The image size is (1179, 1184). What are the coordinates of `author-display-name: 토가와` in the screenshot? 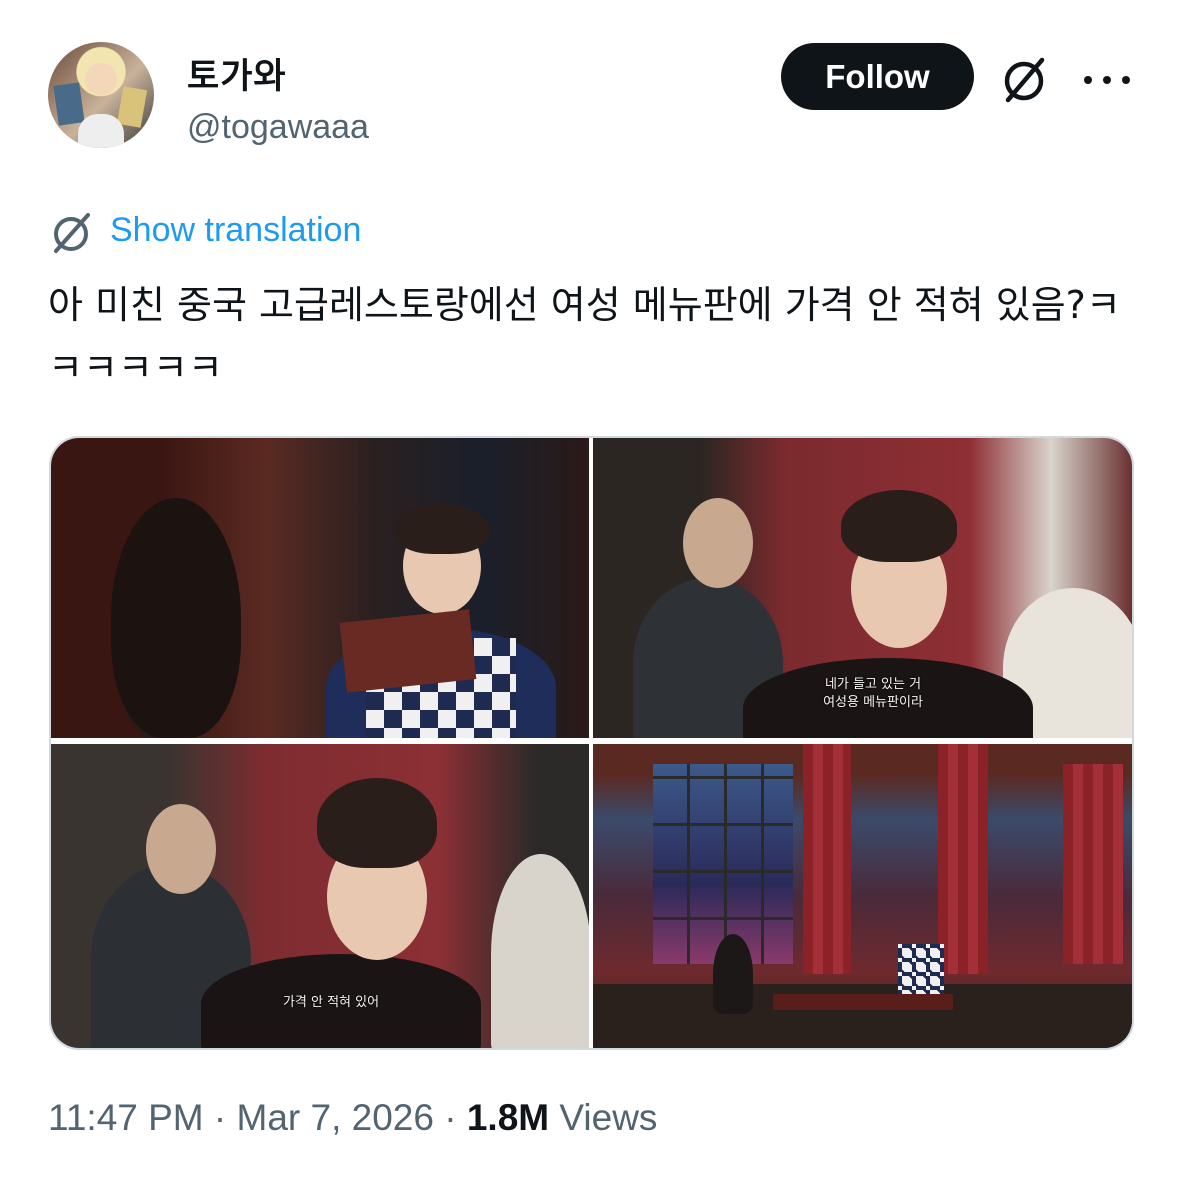 It's located at (237, 73).